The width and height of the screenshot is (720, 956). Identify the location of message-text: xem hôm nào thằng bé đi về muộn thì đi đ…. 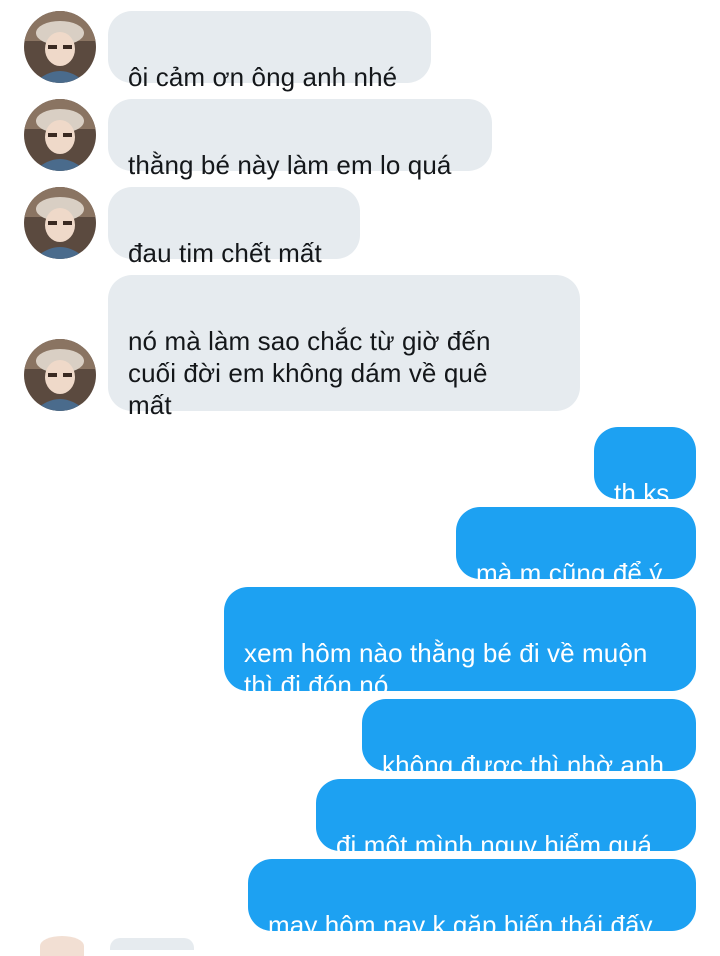
(446, 669).